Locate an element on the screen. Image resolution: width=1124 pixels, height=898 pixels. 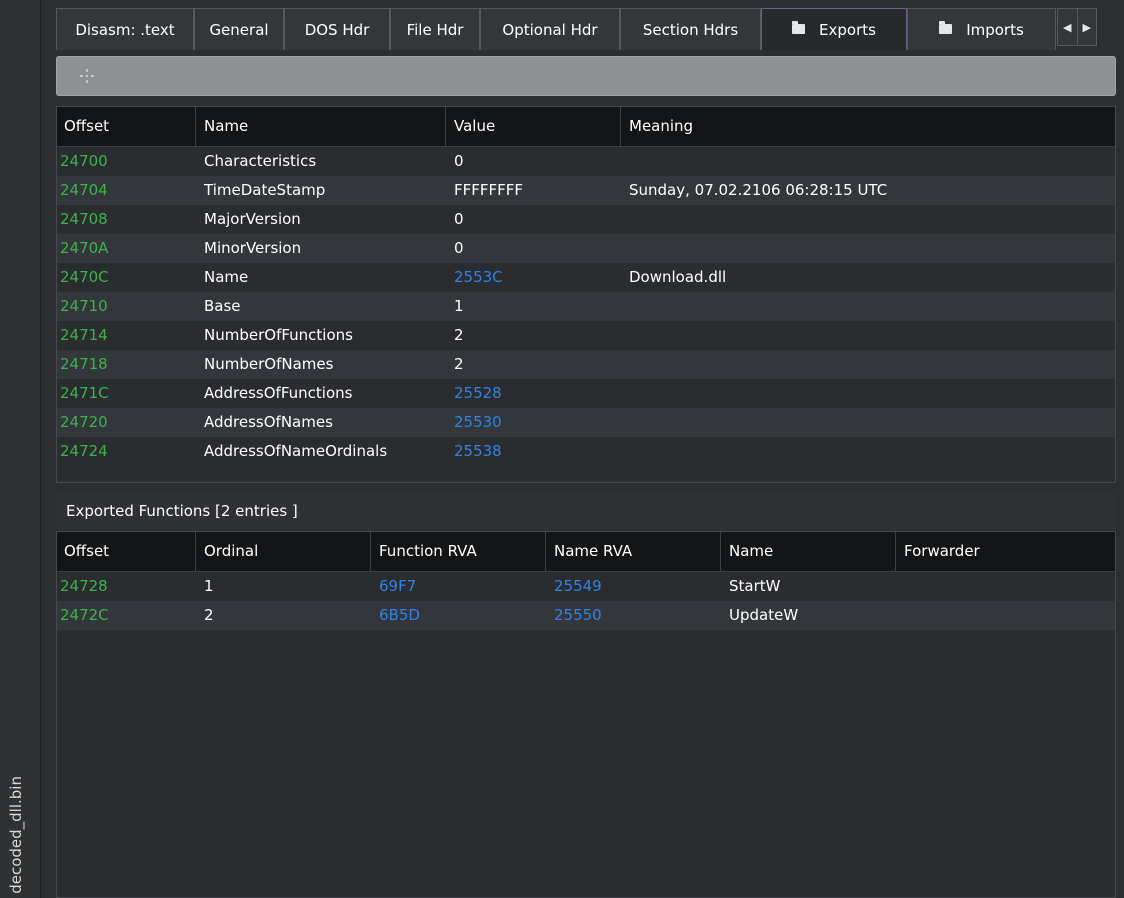
table-row: 24724 AddressOfNameOrdinals 25538 is located at coordinates (586, 451).